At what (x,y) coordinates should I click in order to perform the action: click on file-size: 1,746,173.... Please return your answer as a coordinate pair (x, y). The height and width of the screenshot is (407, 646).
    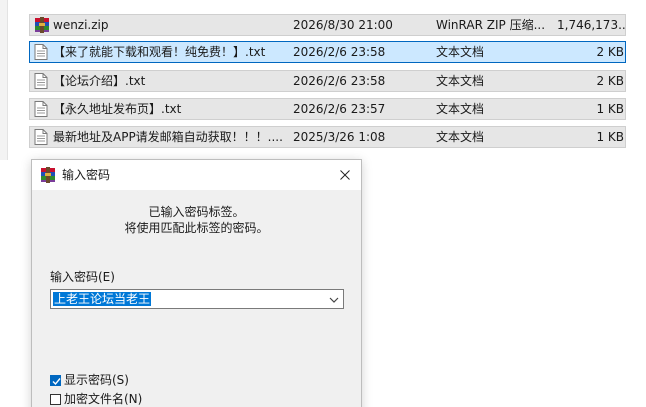
    Looking at the image, I should click on (591, 25).